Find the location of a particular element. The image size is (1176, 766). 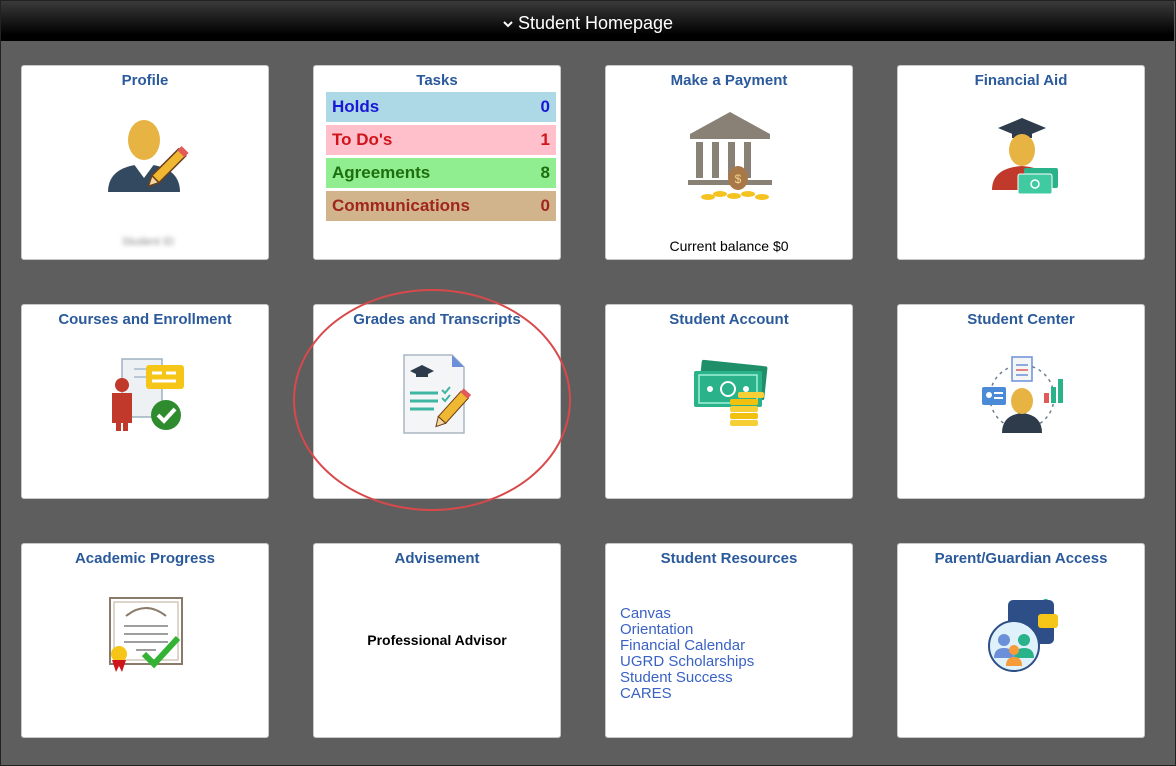

task-row-agreements: Agreements 8 is located at coordinates (441, 173).